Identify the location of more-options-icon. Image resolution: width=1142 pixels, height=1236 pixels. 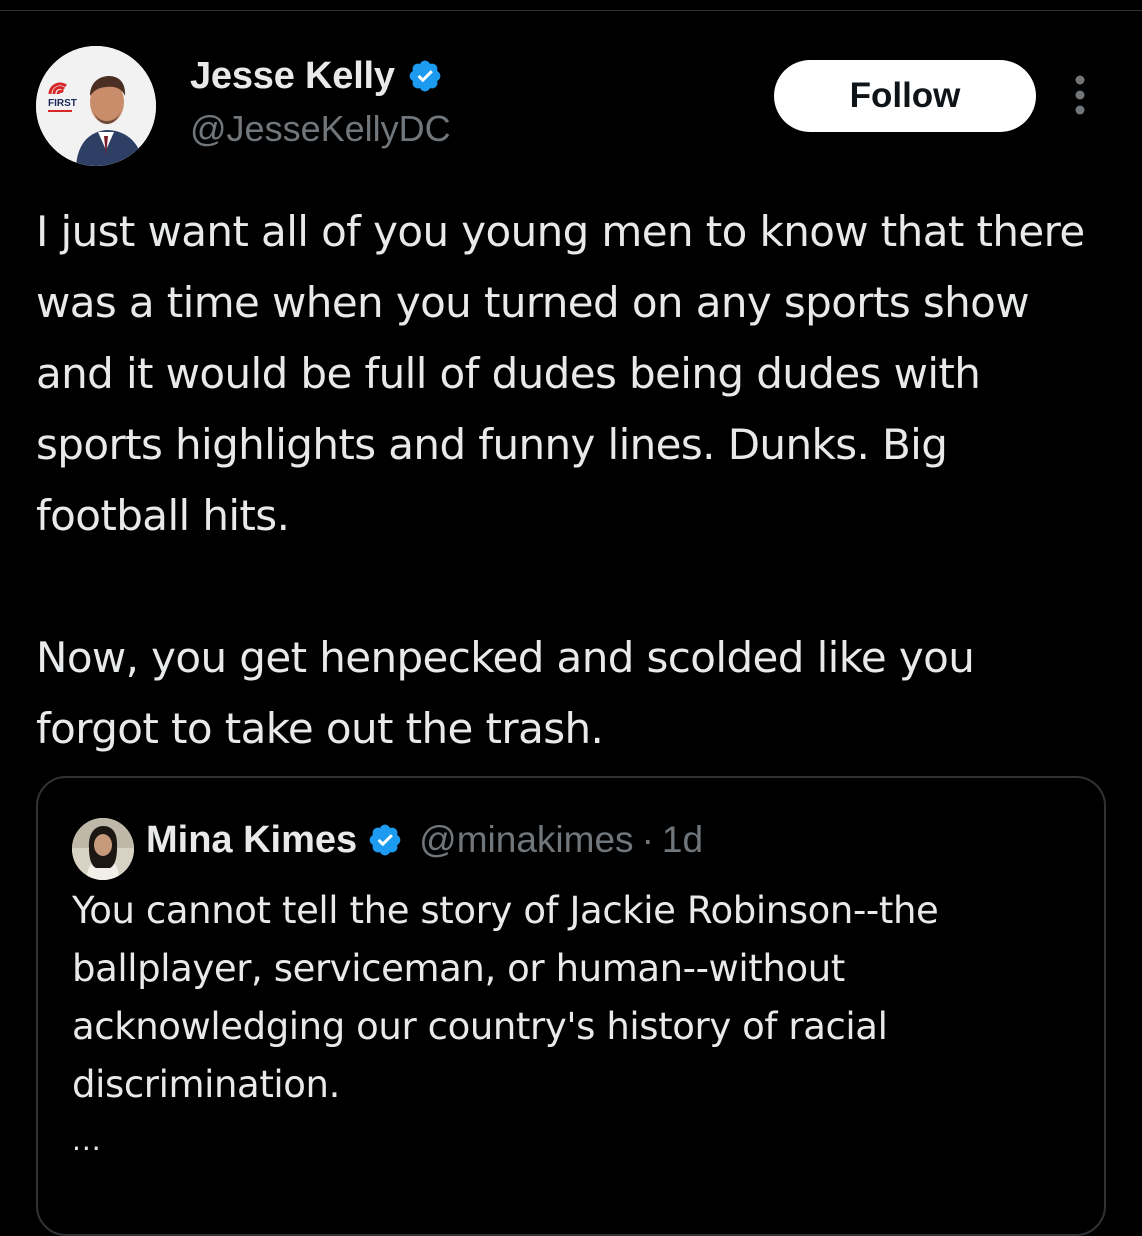
(1080, 95).